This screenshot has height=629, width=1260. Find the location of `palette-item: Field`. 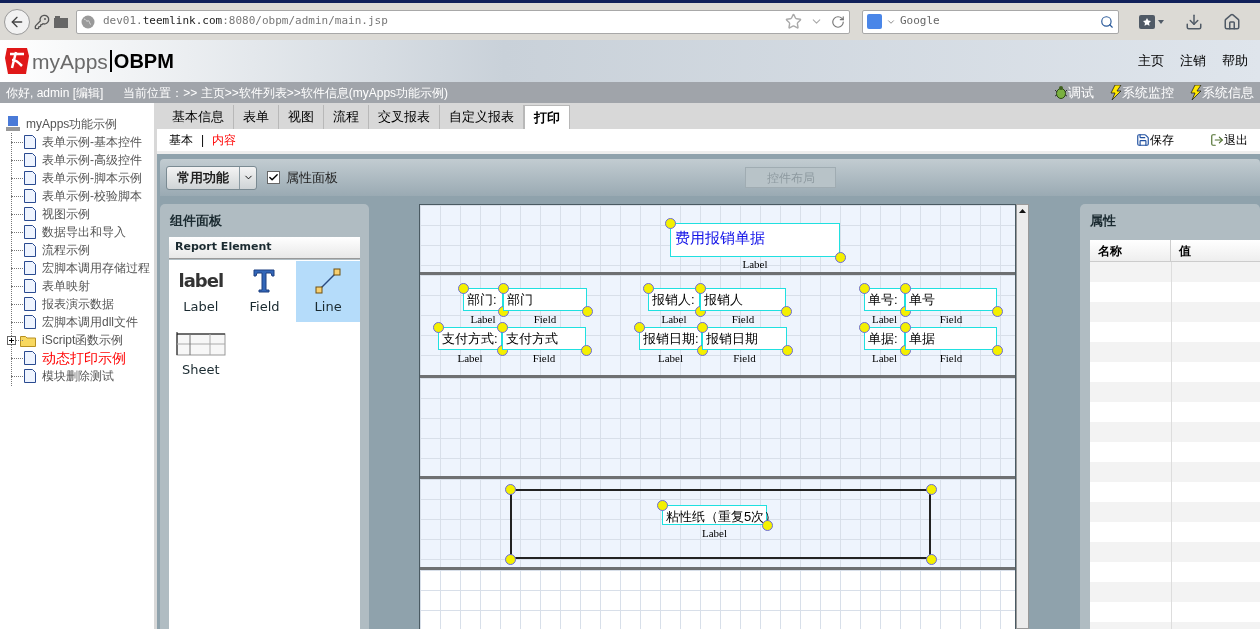

palette-item: Field is located at coordinates (264, 291).